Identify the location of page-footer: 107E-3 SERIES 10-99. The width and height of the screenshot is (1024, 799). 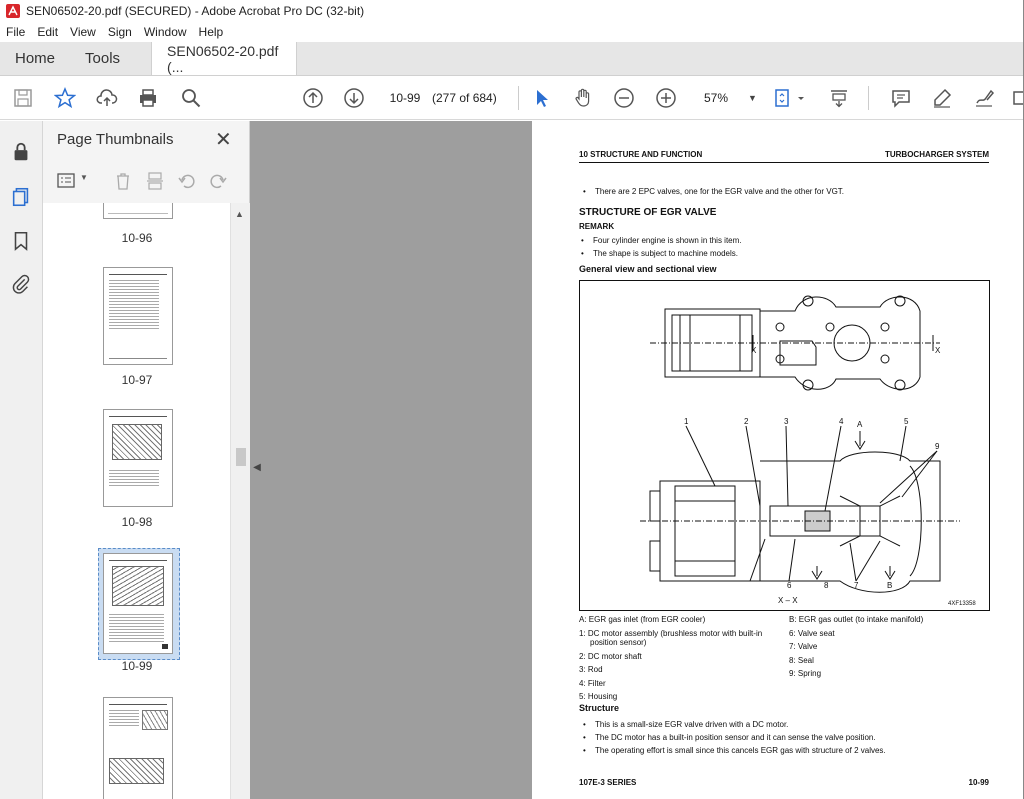
(784, 782).